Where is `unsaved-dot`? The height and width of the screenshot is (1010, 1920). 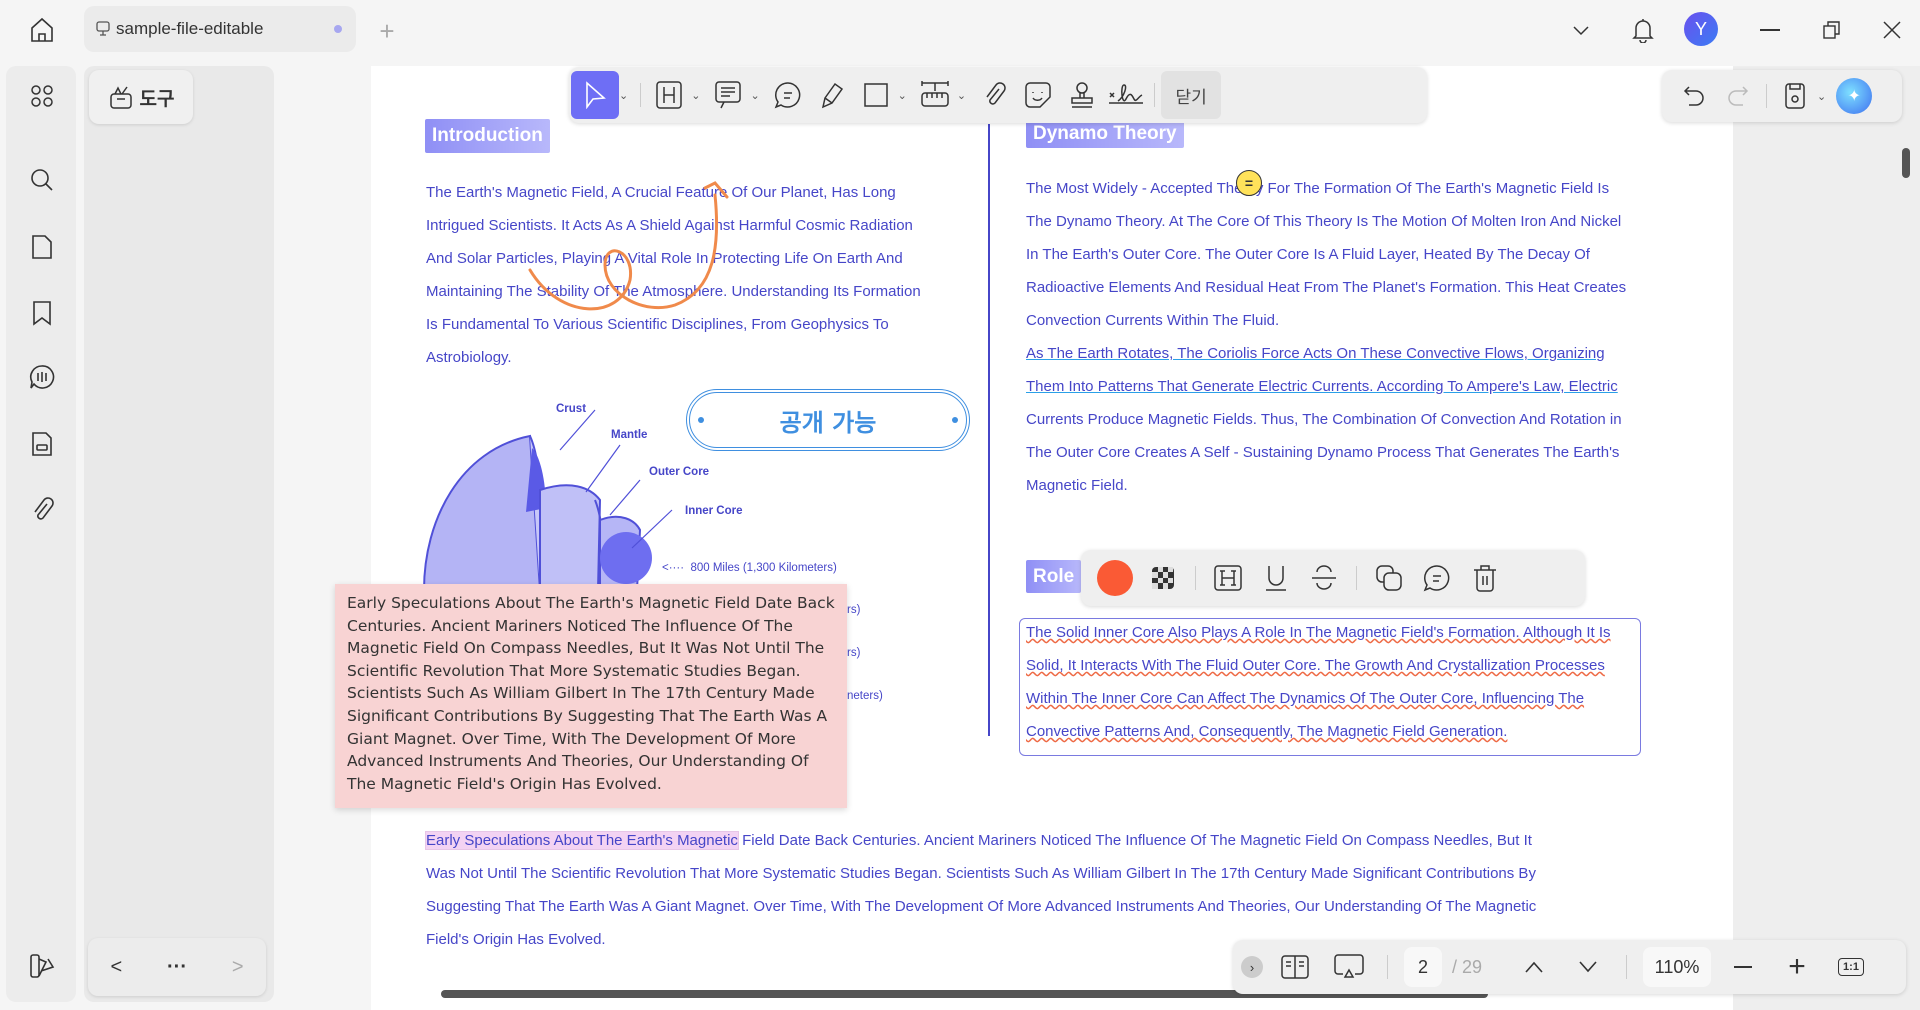
unsaved-dot is located at coordinates (338, 29).